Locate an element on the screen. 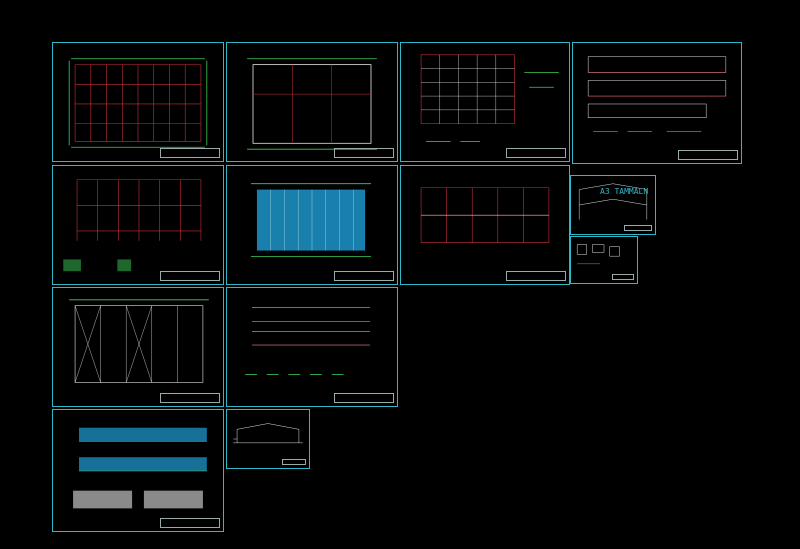  elevation-drawing is located at coordinates (657, 94).